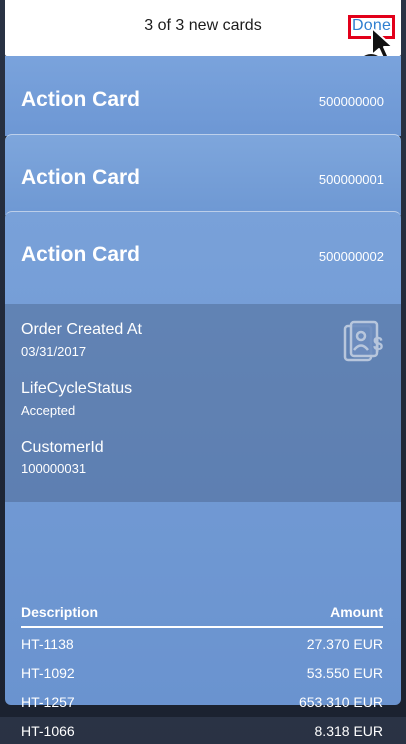 Image resolution: width=406 pixels, height=744 pixels. What do you see at coordinates (62, 447) in the screenshot?
I see `customer-id-label: CustomerId` at bounding box center [62, 447].